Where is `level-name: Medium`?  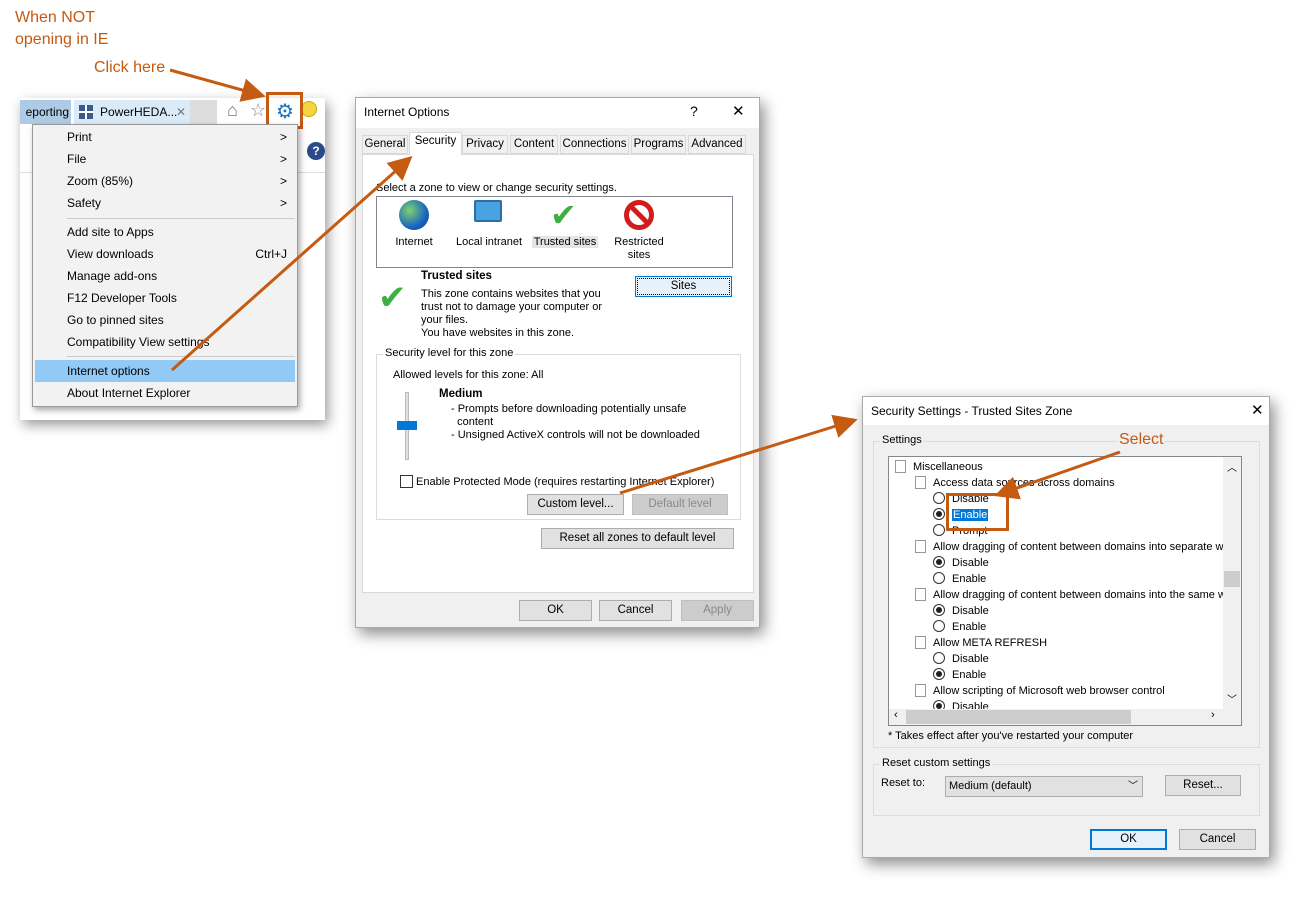 level-name: Medium is located at coordinates (461, 394).